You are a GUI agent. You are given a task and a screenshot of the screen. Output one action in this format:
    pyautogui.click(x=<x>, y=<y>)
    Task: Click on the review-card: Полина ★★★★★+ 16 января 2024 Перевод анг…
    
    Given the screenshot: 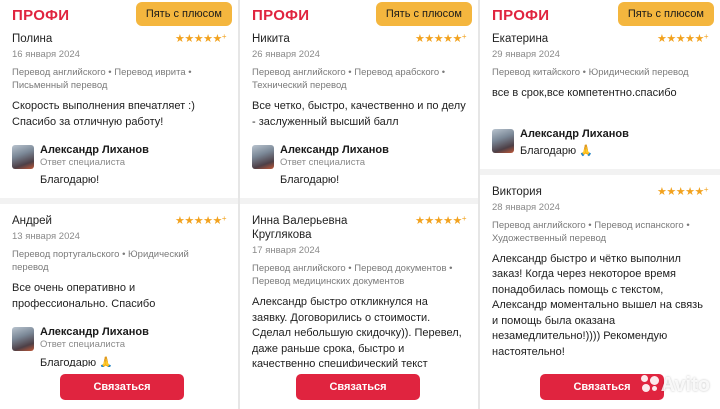 What is the action you would take?
    pyautogui.click(x=119, y=112)
    